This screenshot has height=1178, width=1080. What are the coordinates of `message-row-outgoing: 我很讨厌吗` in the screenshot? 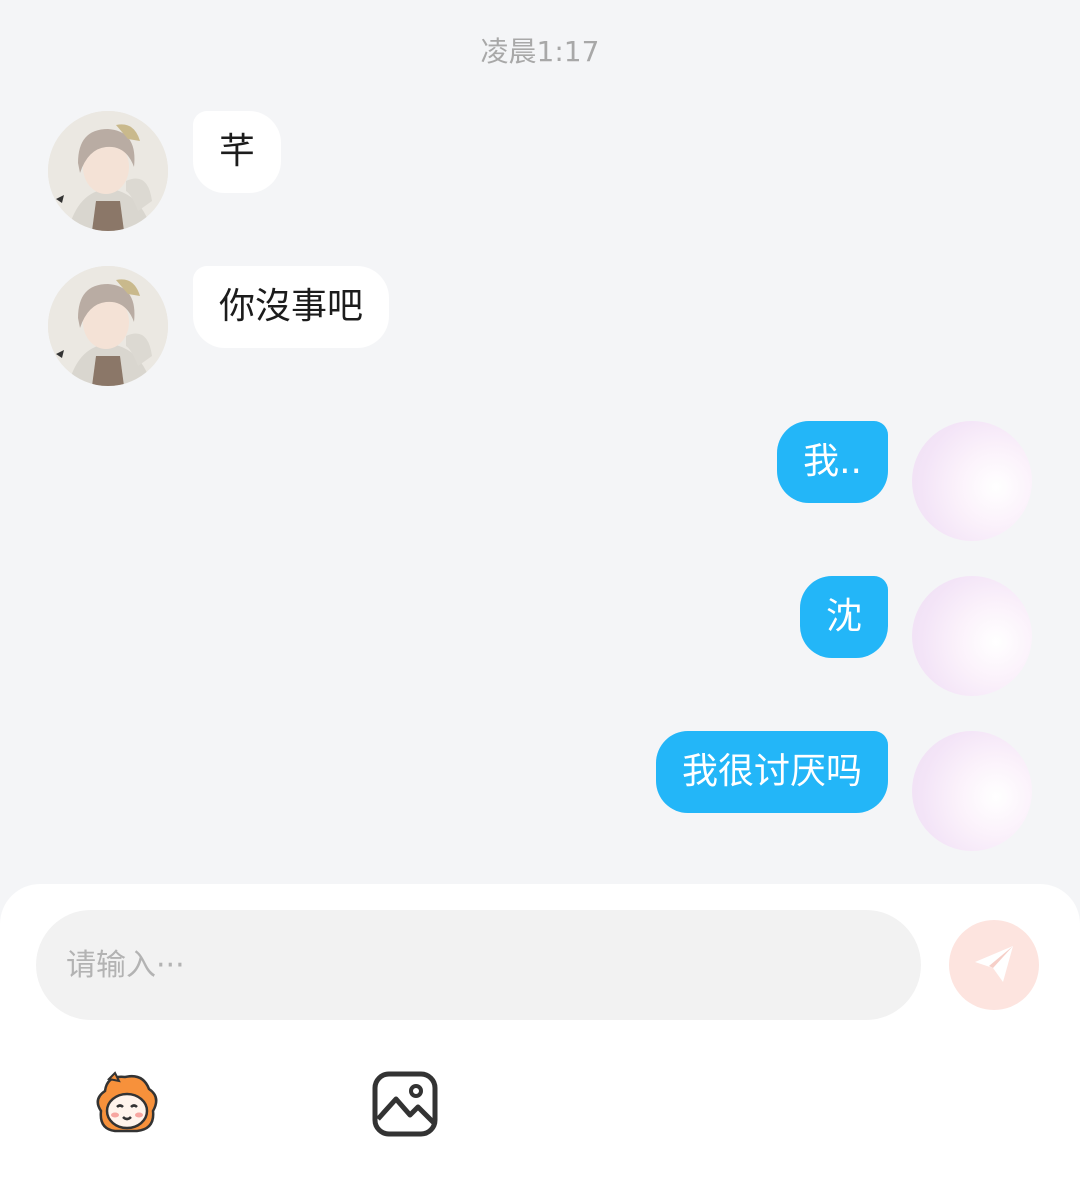 It's located at (540, 791).